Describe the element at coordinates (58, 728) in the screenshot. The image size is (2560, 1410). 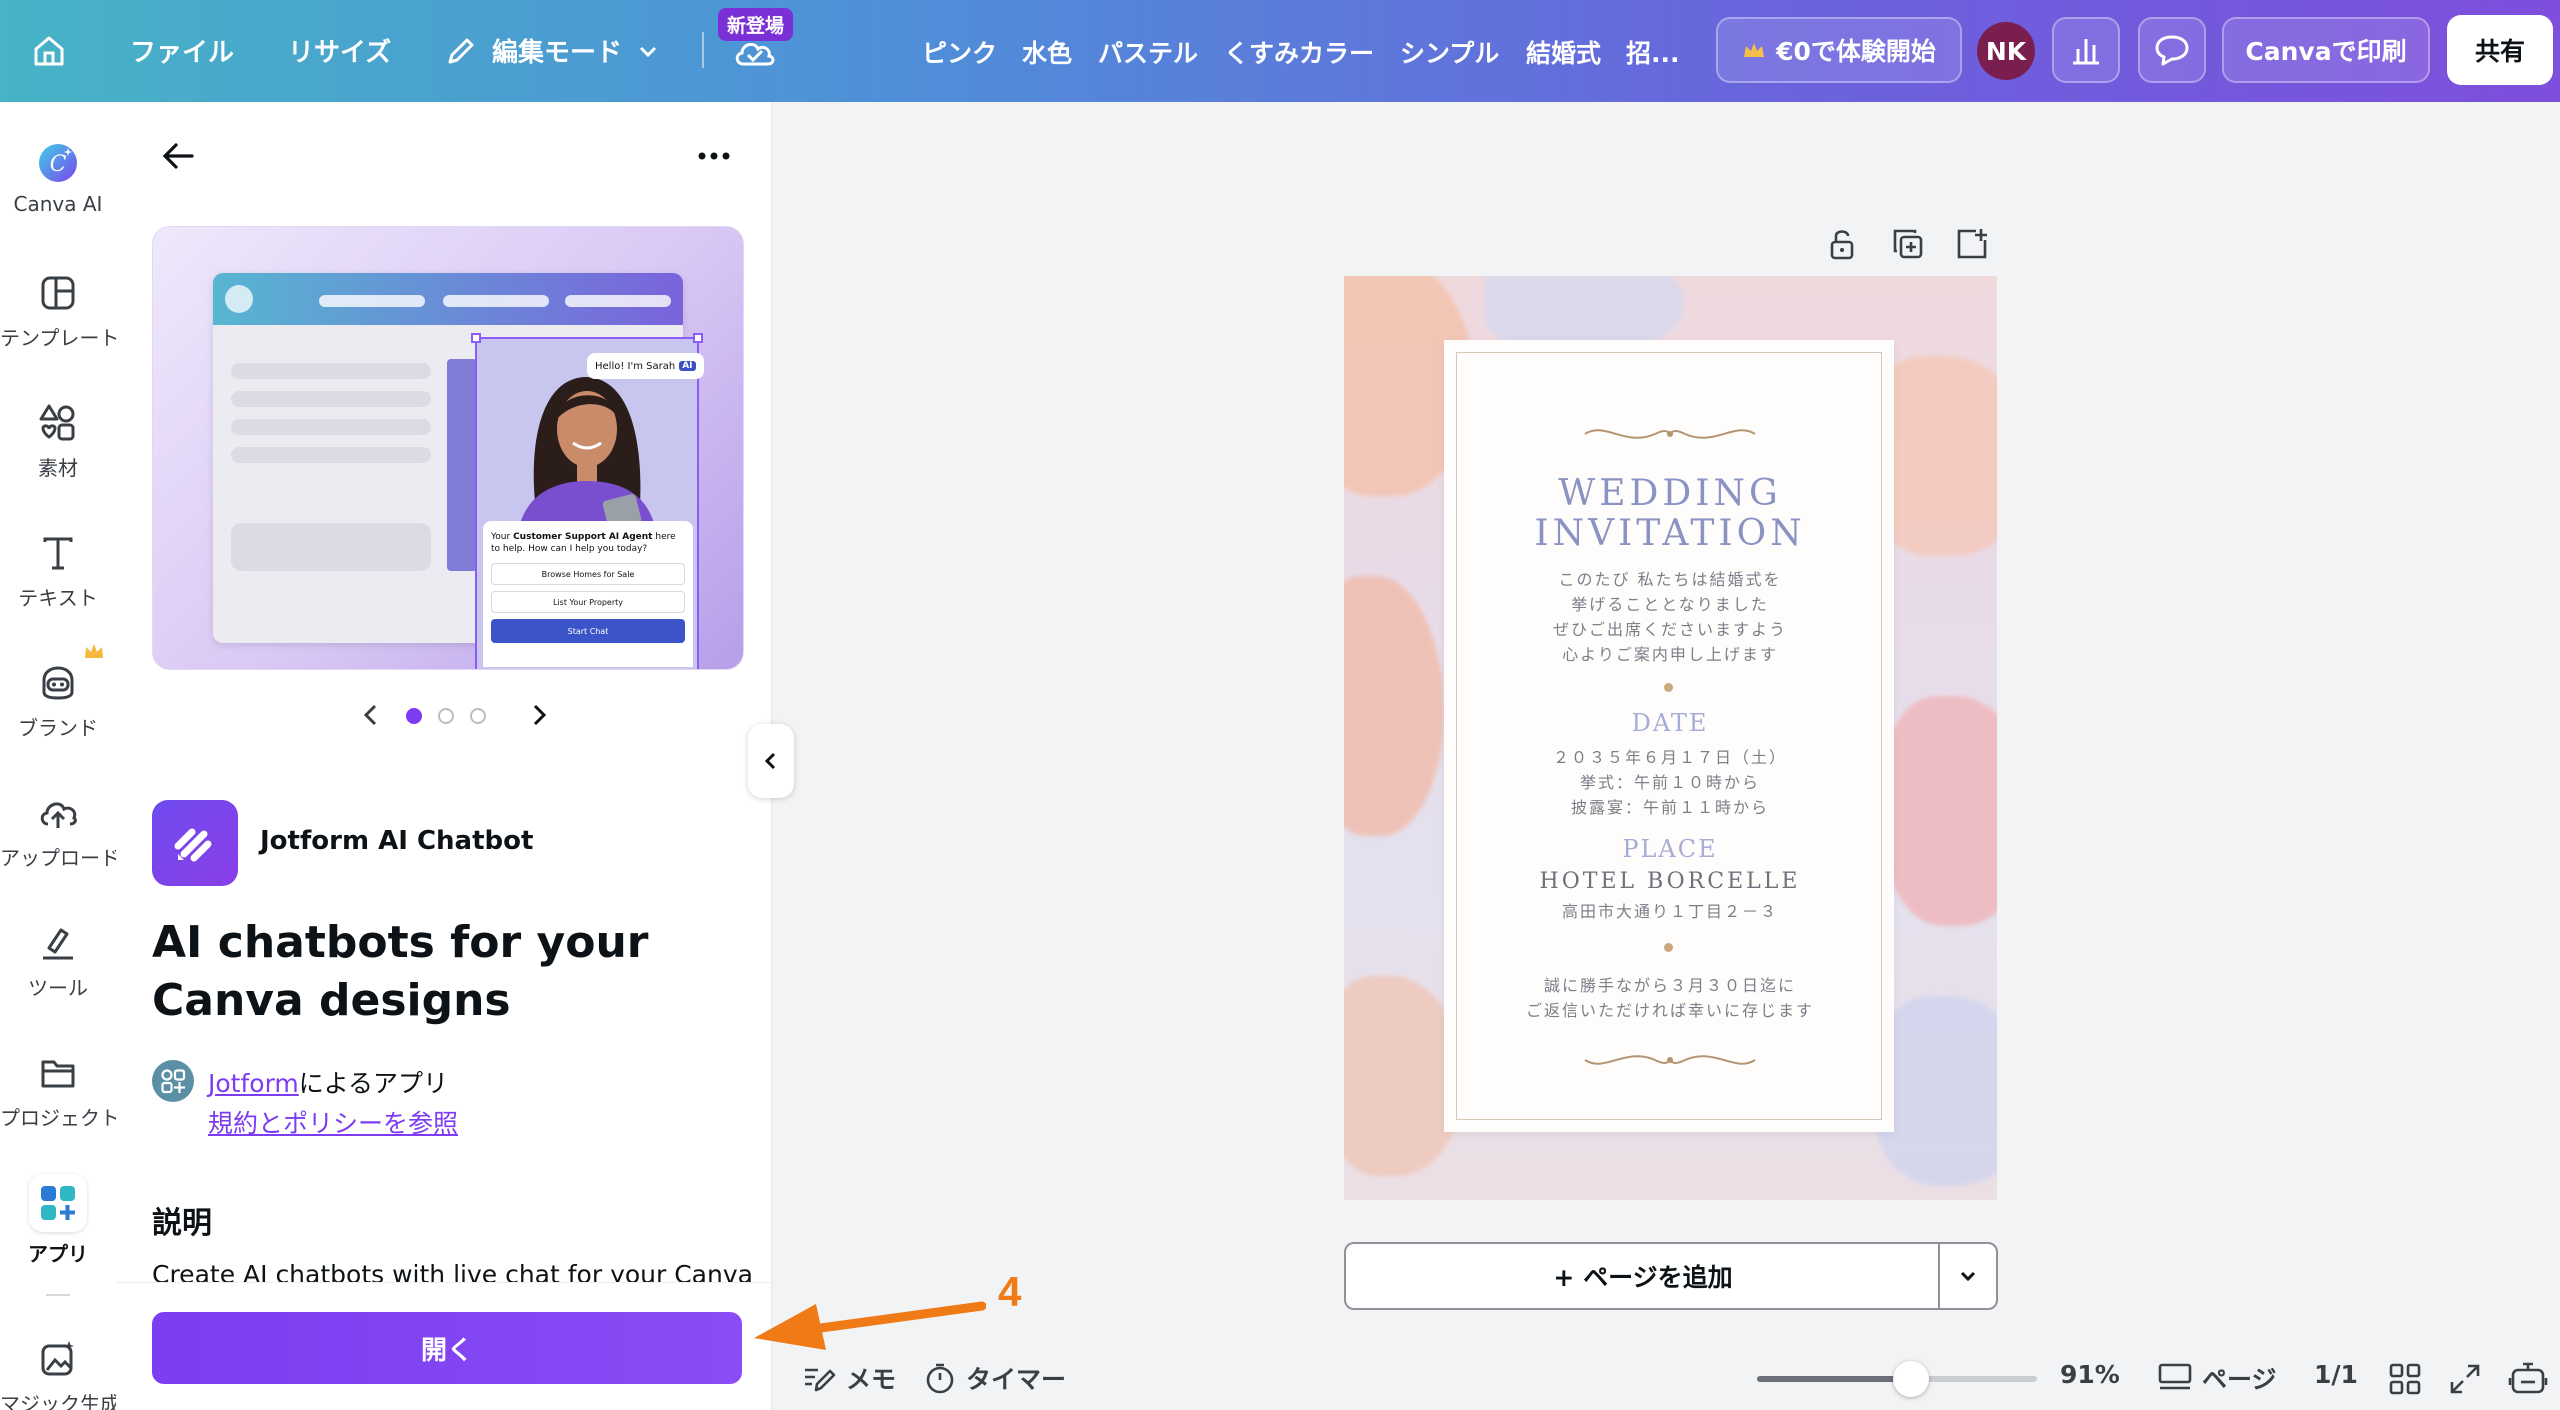
I see `rail-label: ブランド` at that location.